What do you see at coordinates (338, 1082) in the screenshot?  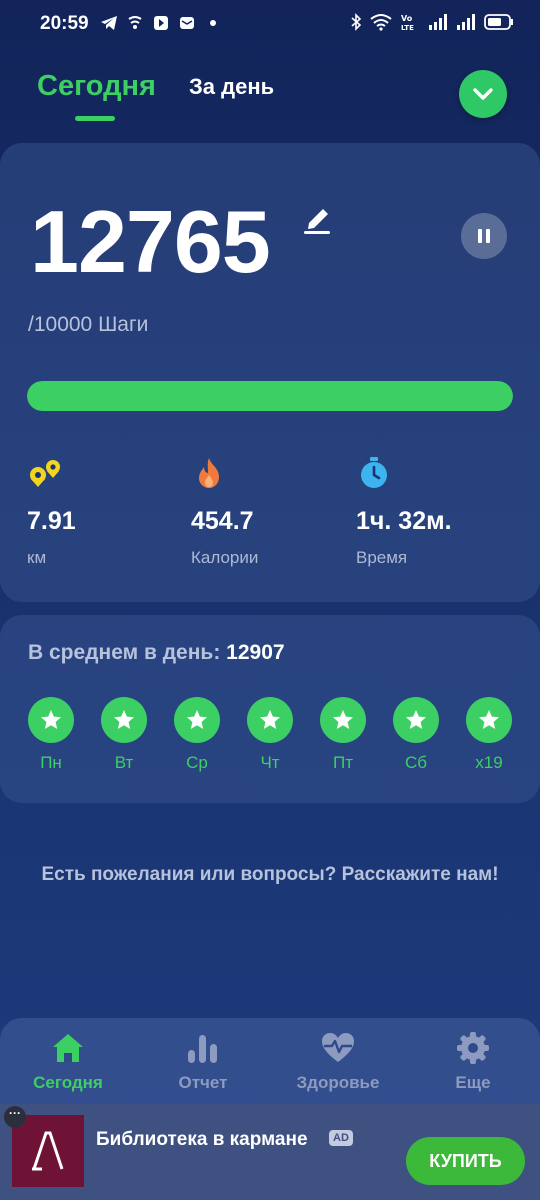 I see `nav-label-health: Здоровье` at bounding box center [338, 1082].